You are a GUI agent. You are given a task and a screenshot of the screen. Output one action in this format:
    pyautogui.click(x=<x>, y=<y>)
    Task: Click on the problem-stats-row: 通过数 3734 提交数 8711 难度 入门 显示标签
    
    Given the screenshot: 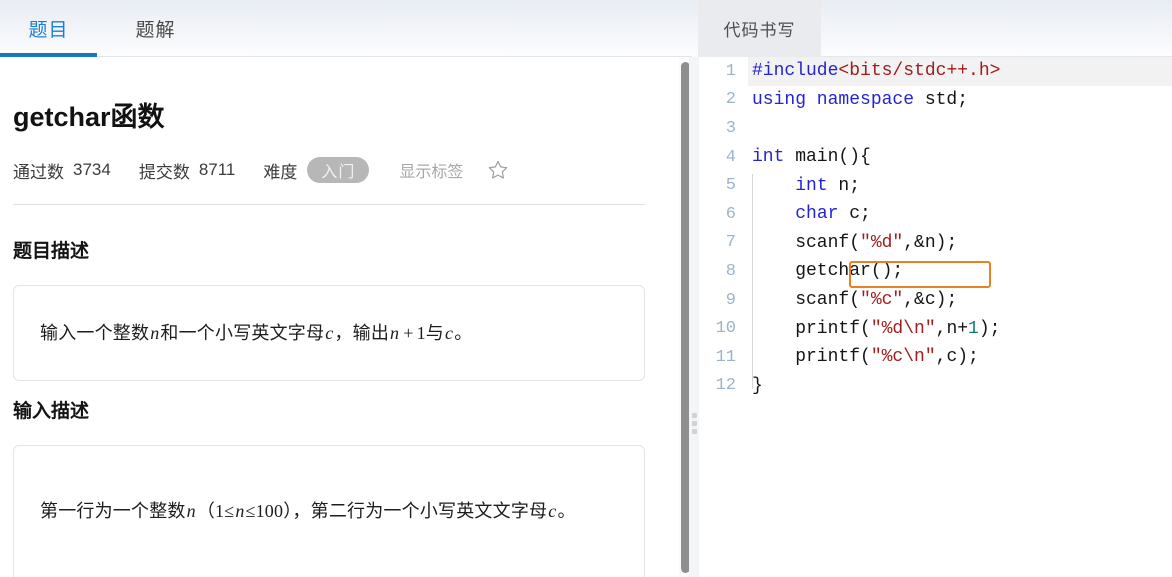 What is the action you would take?
    pyautogui.click(x=261, y=170)
    